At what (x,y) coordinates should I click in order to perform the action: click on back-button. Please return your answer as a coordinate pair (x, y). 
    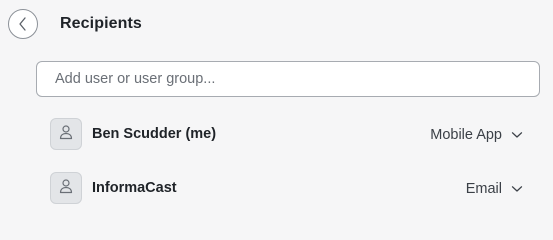
    Looking at the image, I should click on (23, 24).